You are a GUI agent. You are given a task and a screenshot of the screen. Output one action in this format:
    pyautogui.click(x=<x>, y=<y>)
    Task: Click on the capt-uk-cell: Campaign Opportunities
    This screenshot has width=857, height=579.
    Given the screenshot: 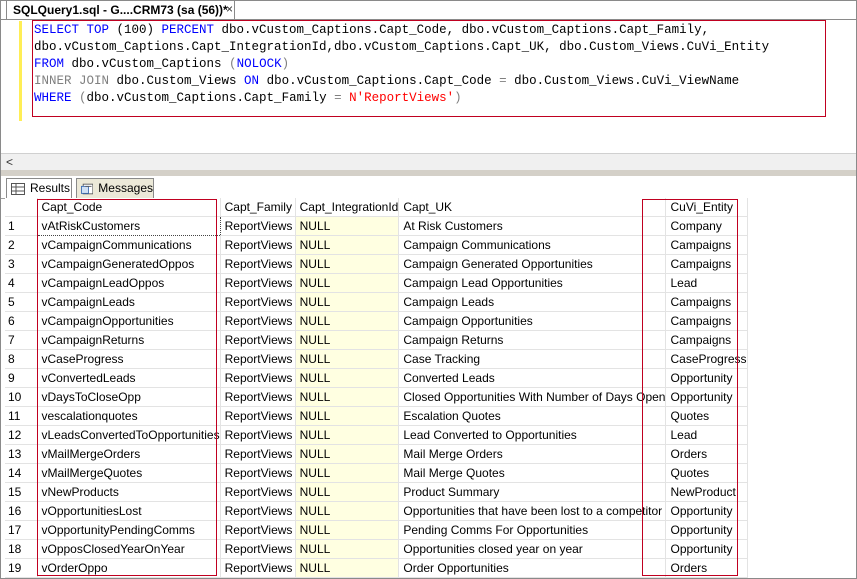 What is the action you would take?
    pyautogui.click(x=532, y=321)
    